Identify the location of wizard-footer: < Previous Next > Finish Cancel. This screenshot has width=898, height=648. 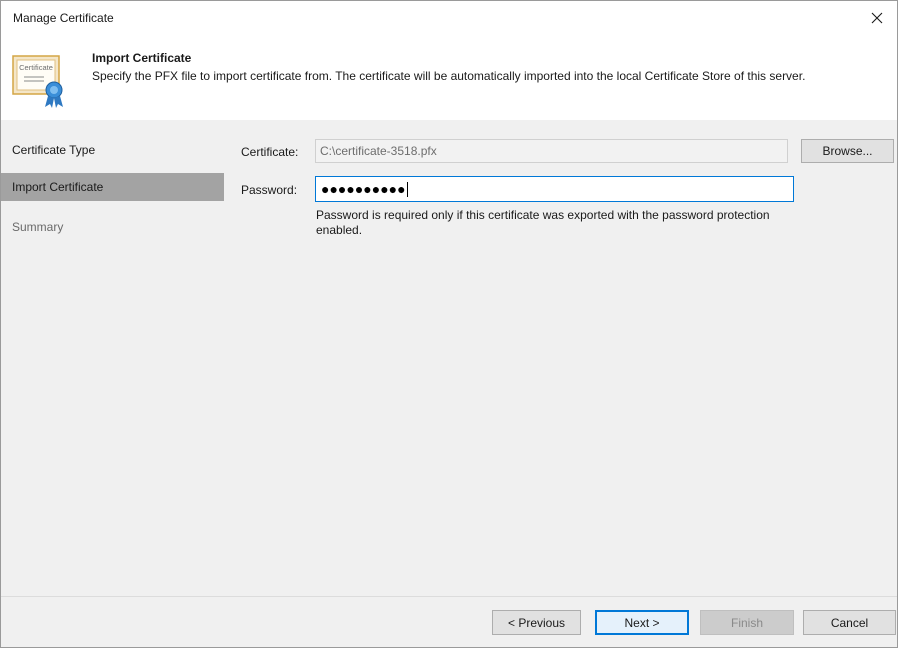
(449, 621).